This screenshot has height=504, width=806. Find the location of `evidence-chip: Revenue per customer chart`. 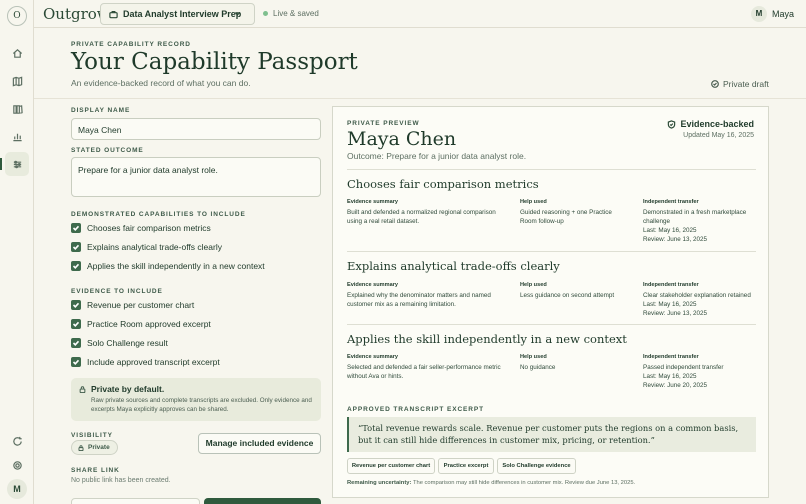

evidence-chip: Revenue per customer chart is located at coordinates (391, 466).